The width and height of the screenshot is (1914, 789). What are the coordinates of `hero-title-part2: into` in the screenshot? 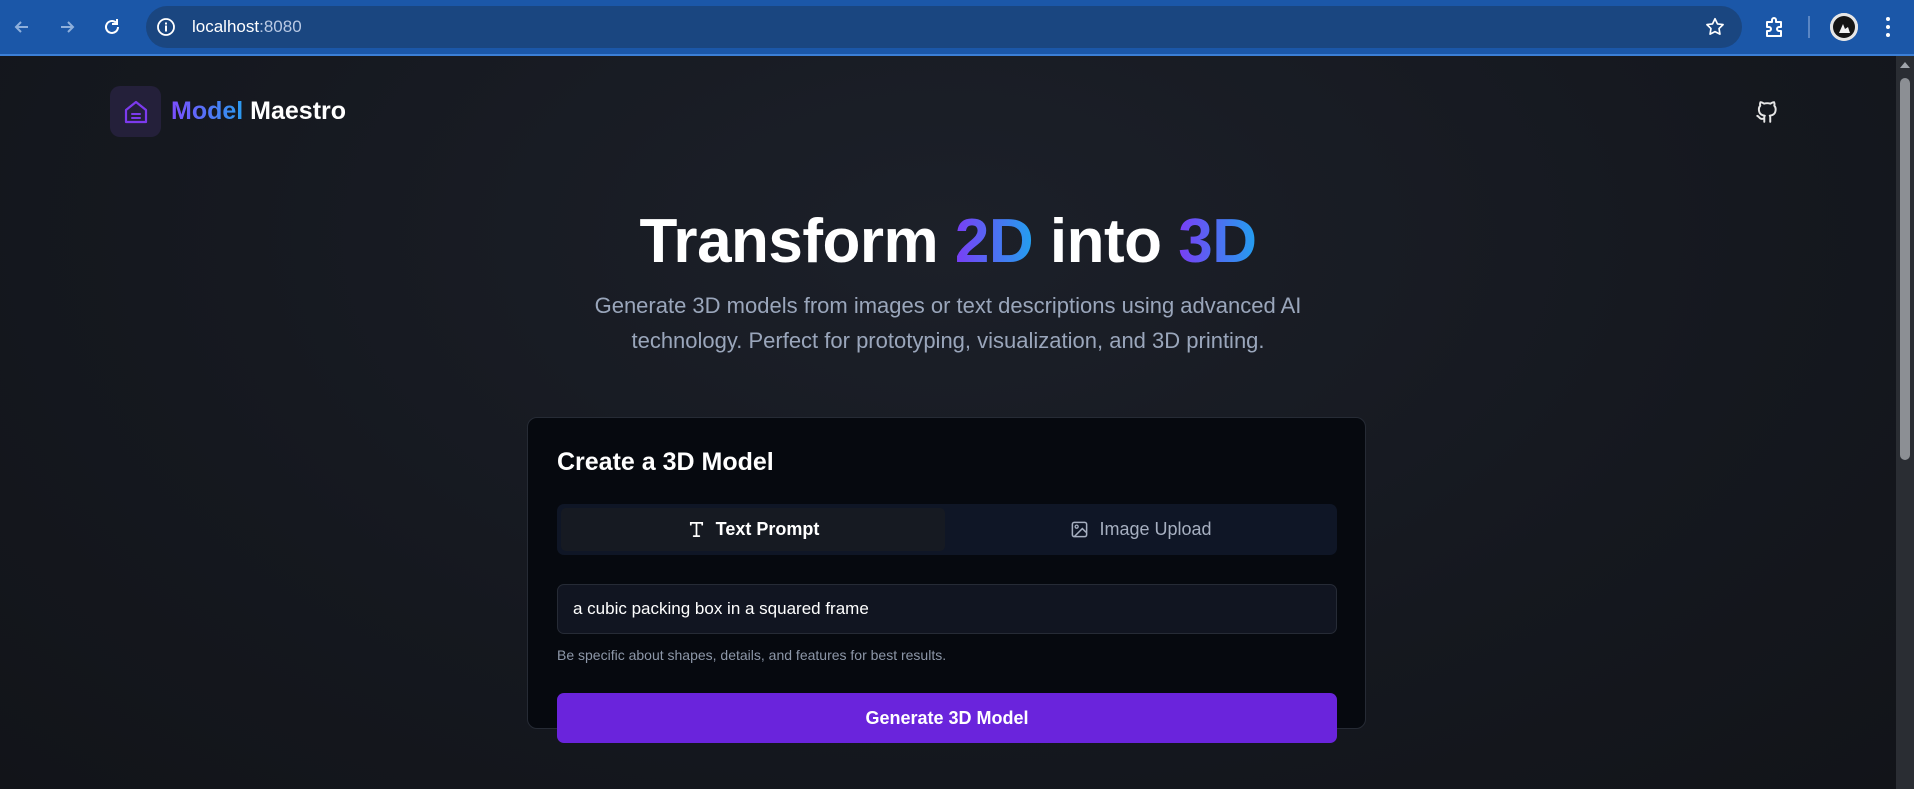 It's located at (1106, 241).